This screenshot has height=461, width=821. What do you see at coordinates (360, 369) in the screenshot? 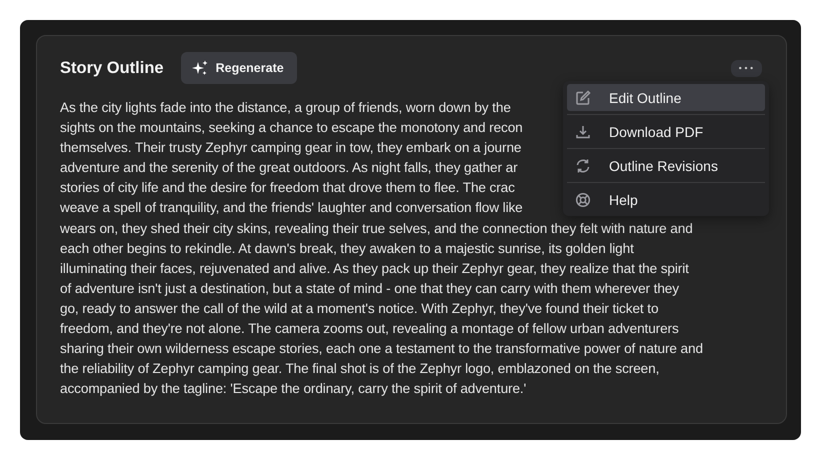
I see `paragraph-line: the reliability of Zephyr camping gear. The final shot is of the Zephyr logo, emblazoned on the screen,` at bounding box center [360, 369].